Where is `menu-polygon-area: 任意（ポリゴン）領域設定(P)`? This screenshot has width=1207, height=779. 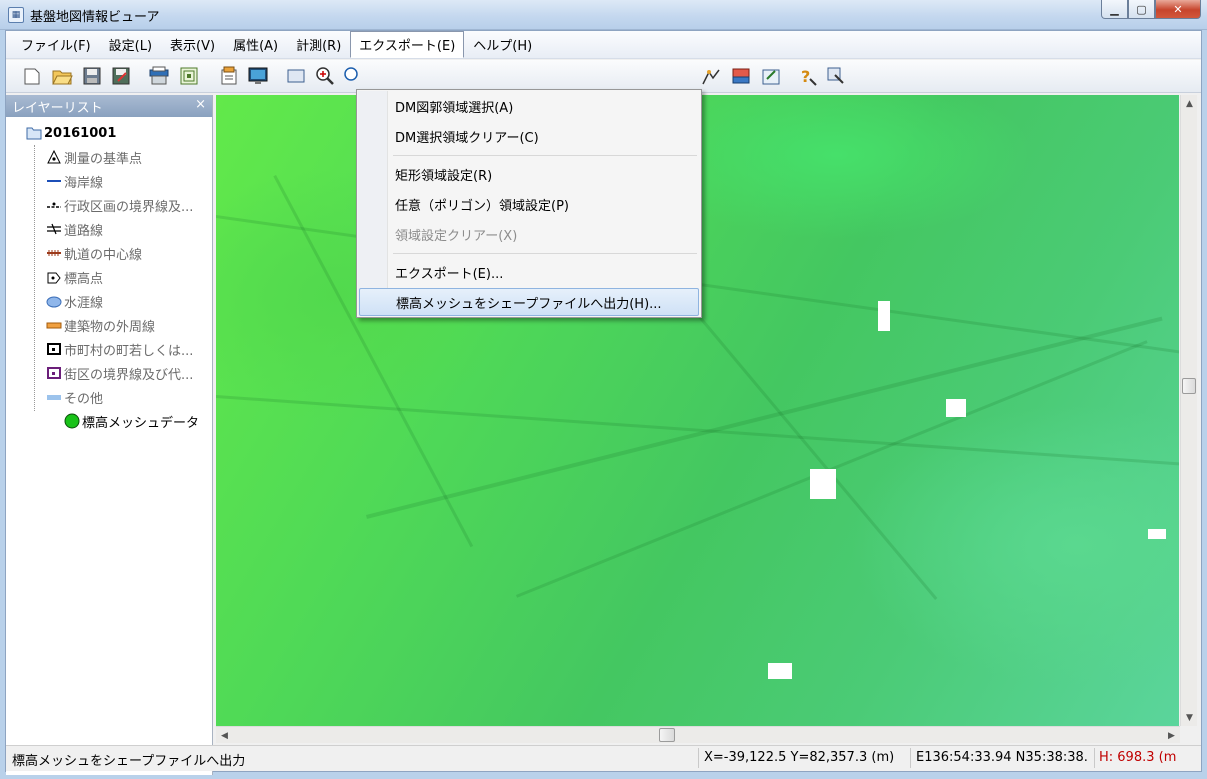
menu-polygon-area: 任意（ポリゴン）領域設定(P) is located at coordinates (529, 204).